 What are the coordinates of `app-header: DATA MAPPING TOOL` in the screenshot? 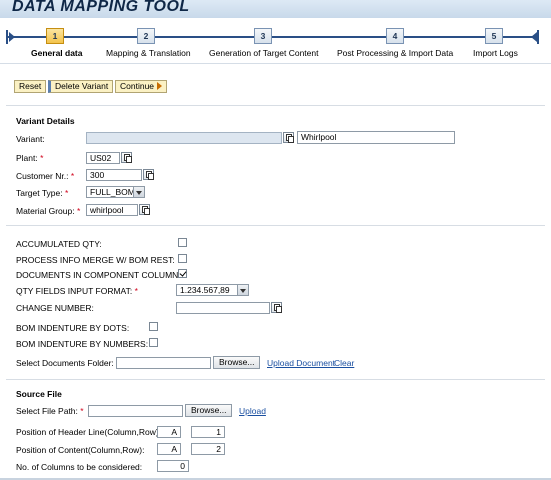 It's located at (275, 9).